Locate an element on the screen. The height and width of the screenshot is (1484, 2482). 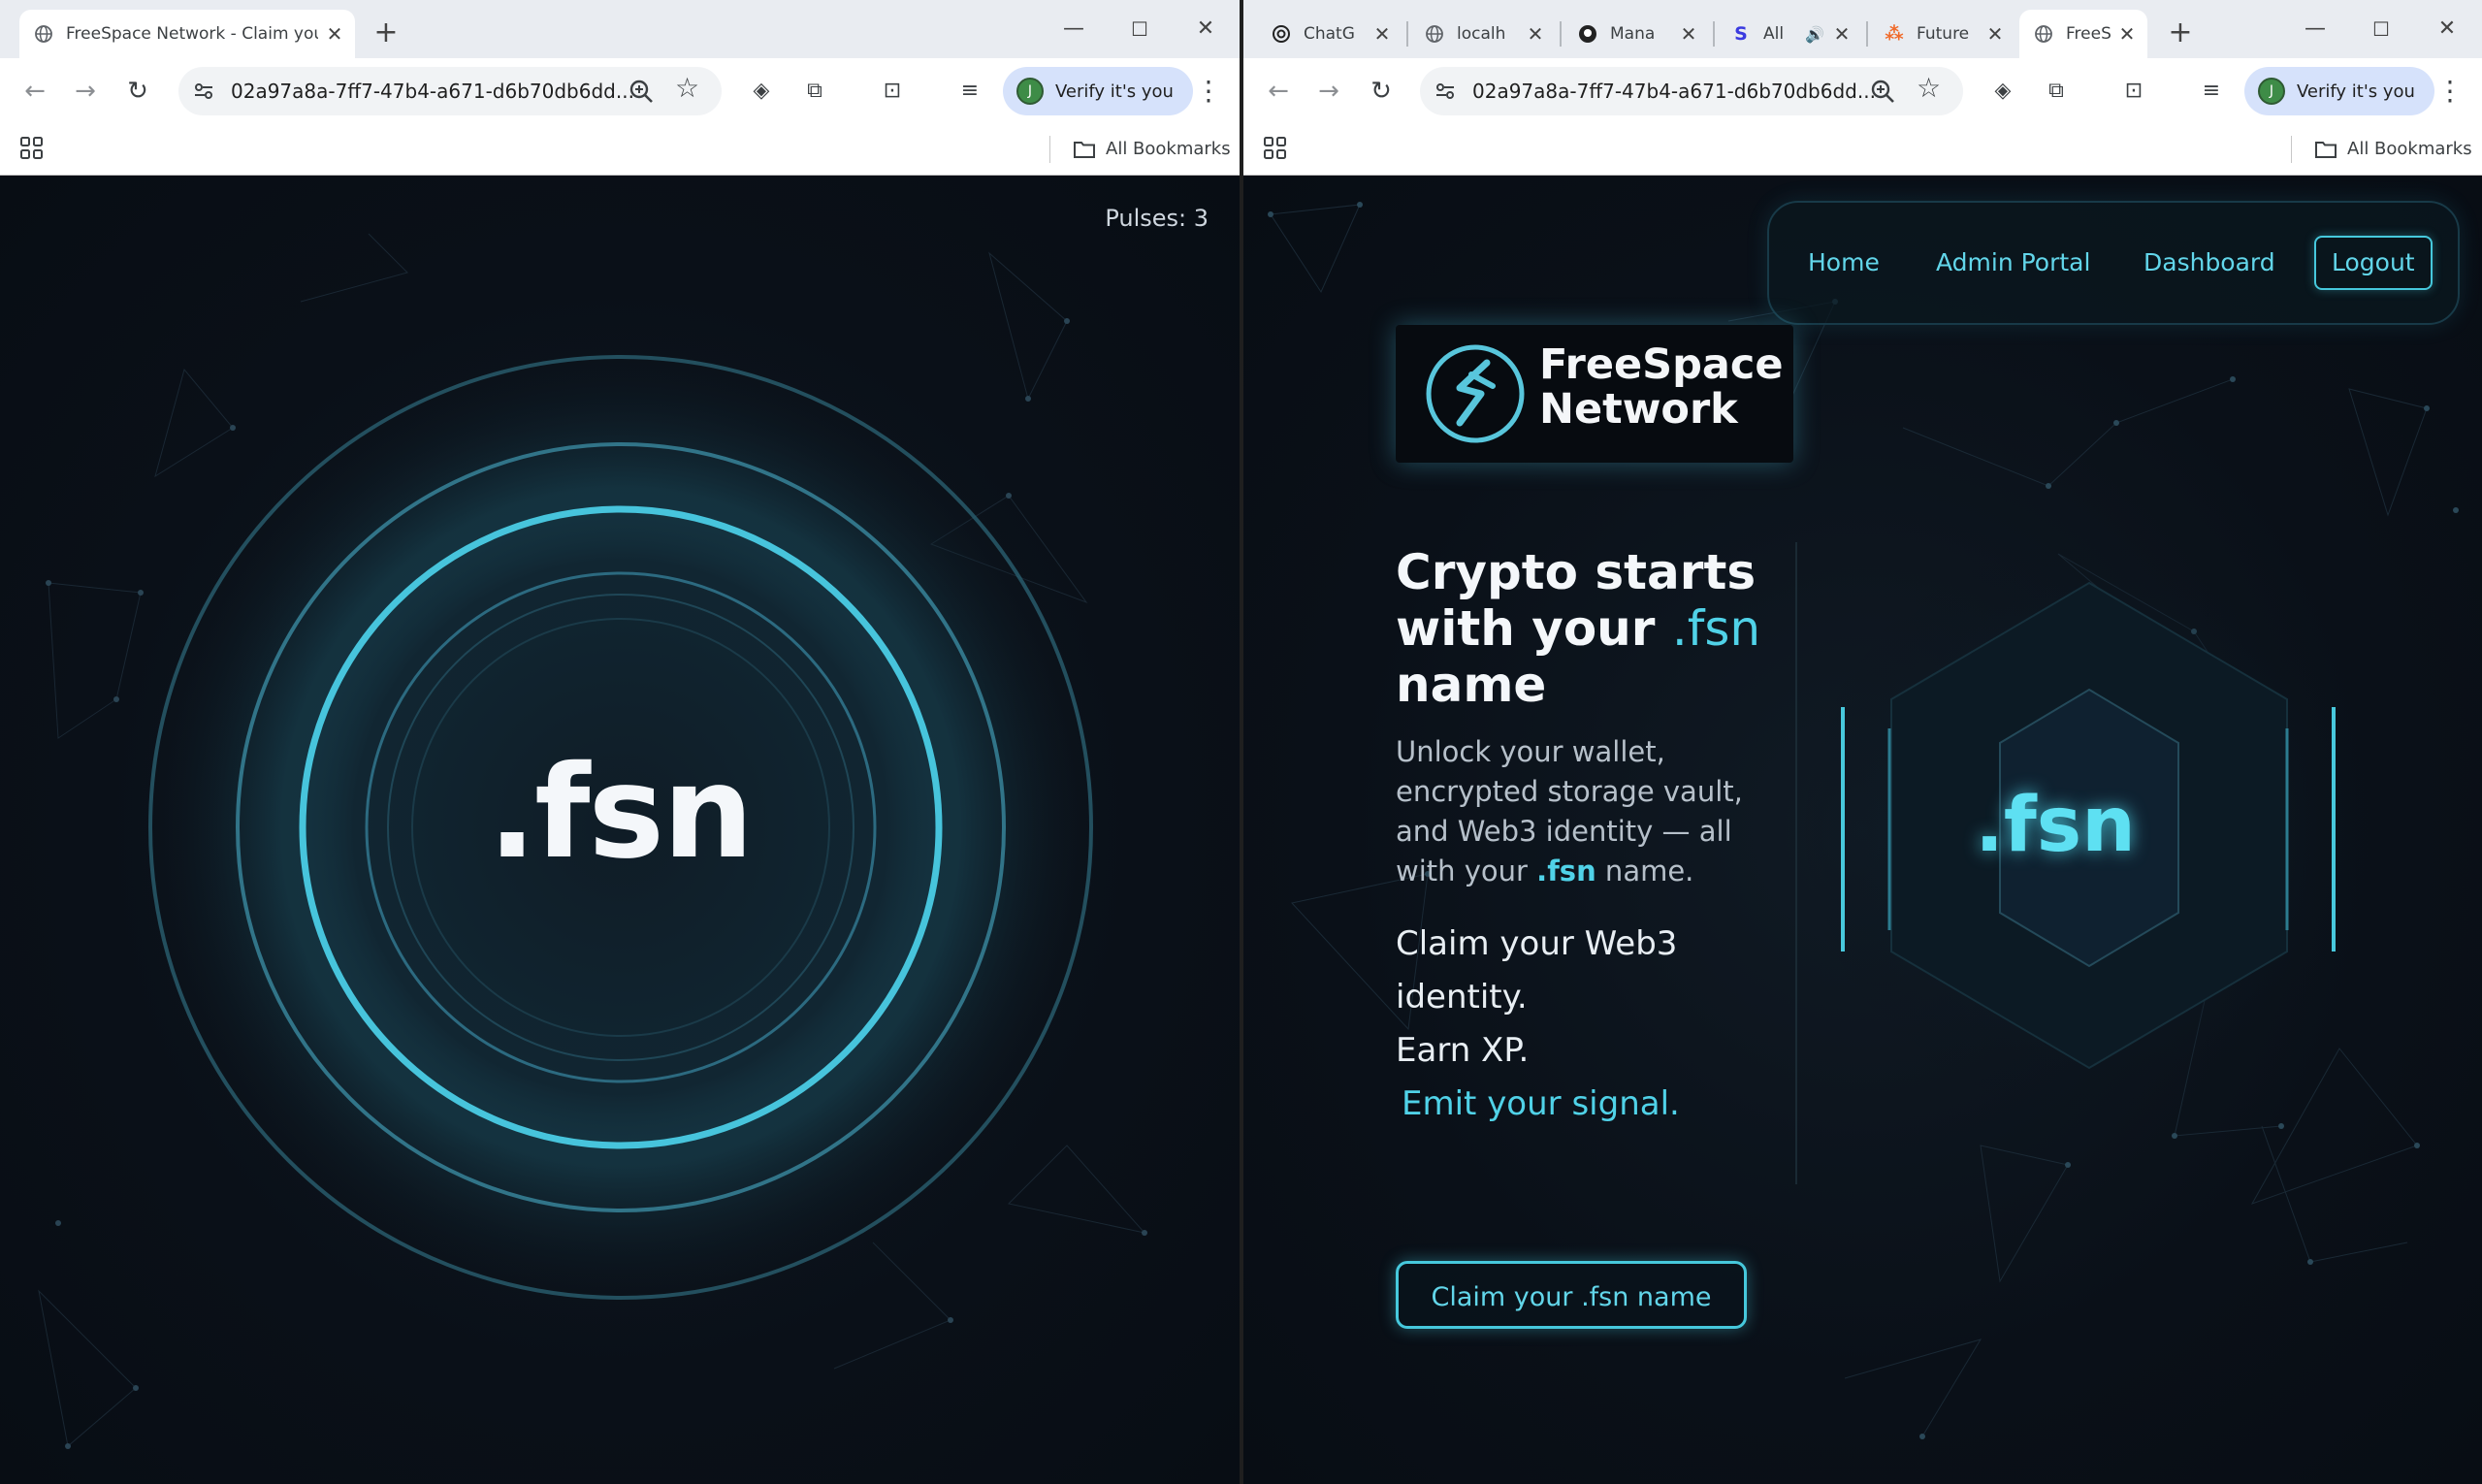
tab-freespace: FreeSpace Network - Claim your ✕ is located at coordinates (187, 34).